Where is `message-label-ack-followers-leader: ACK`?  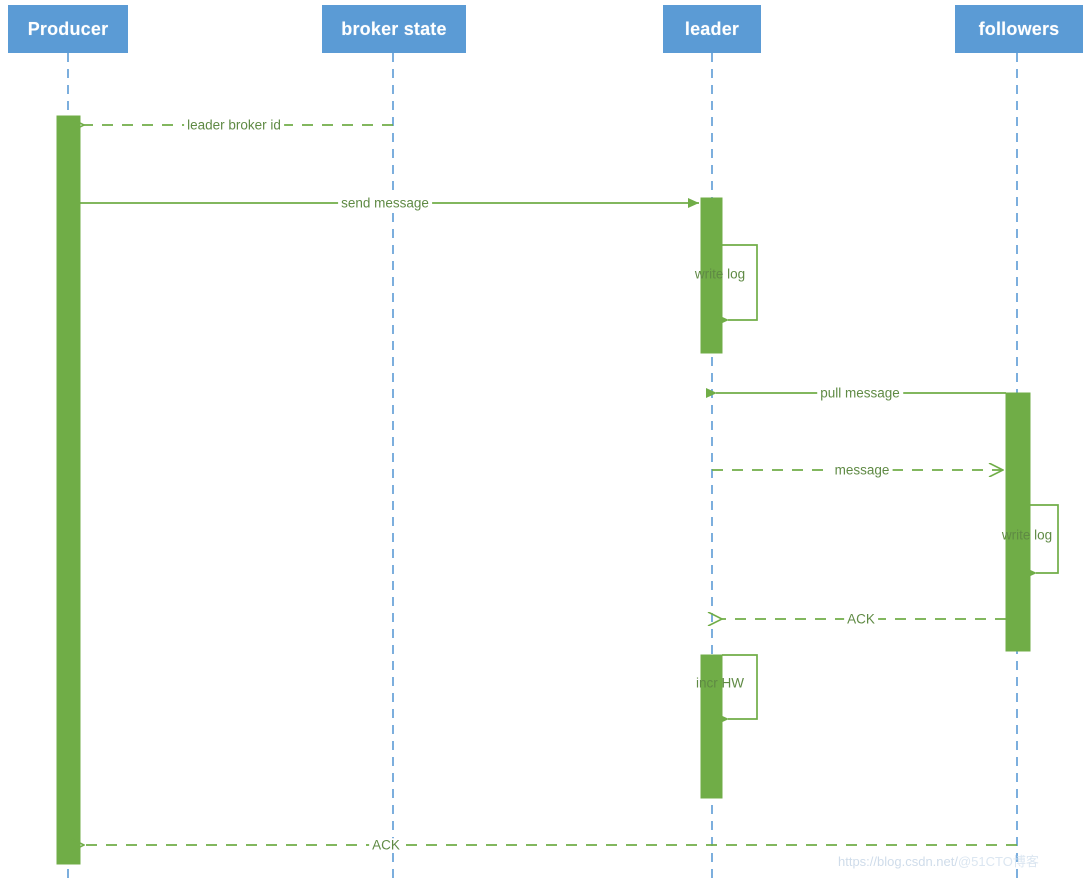
message-label-ack-followers-leader: ACK is located at coordinates (861, 619).